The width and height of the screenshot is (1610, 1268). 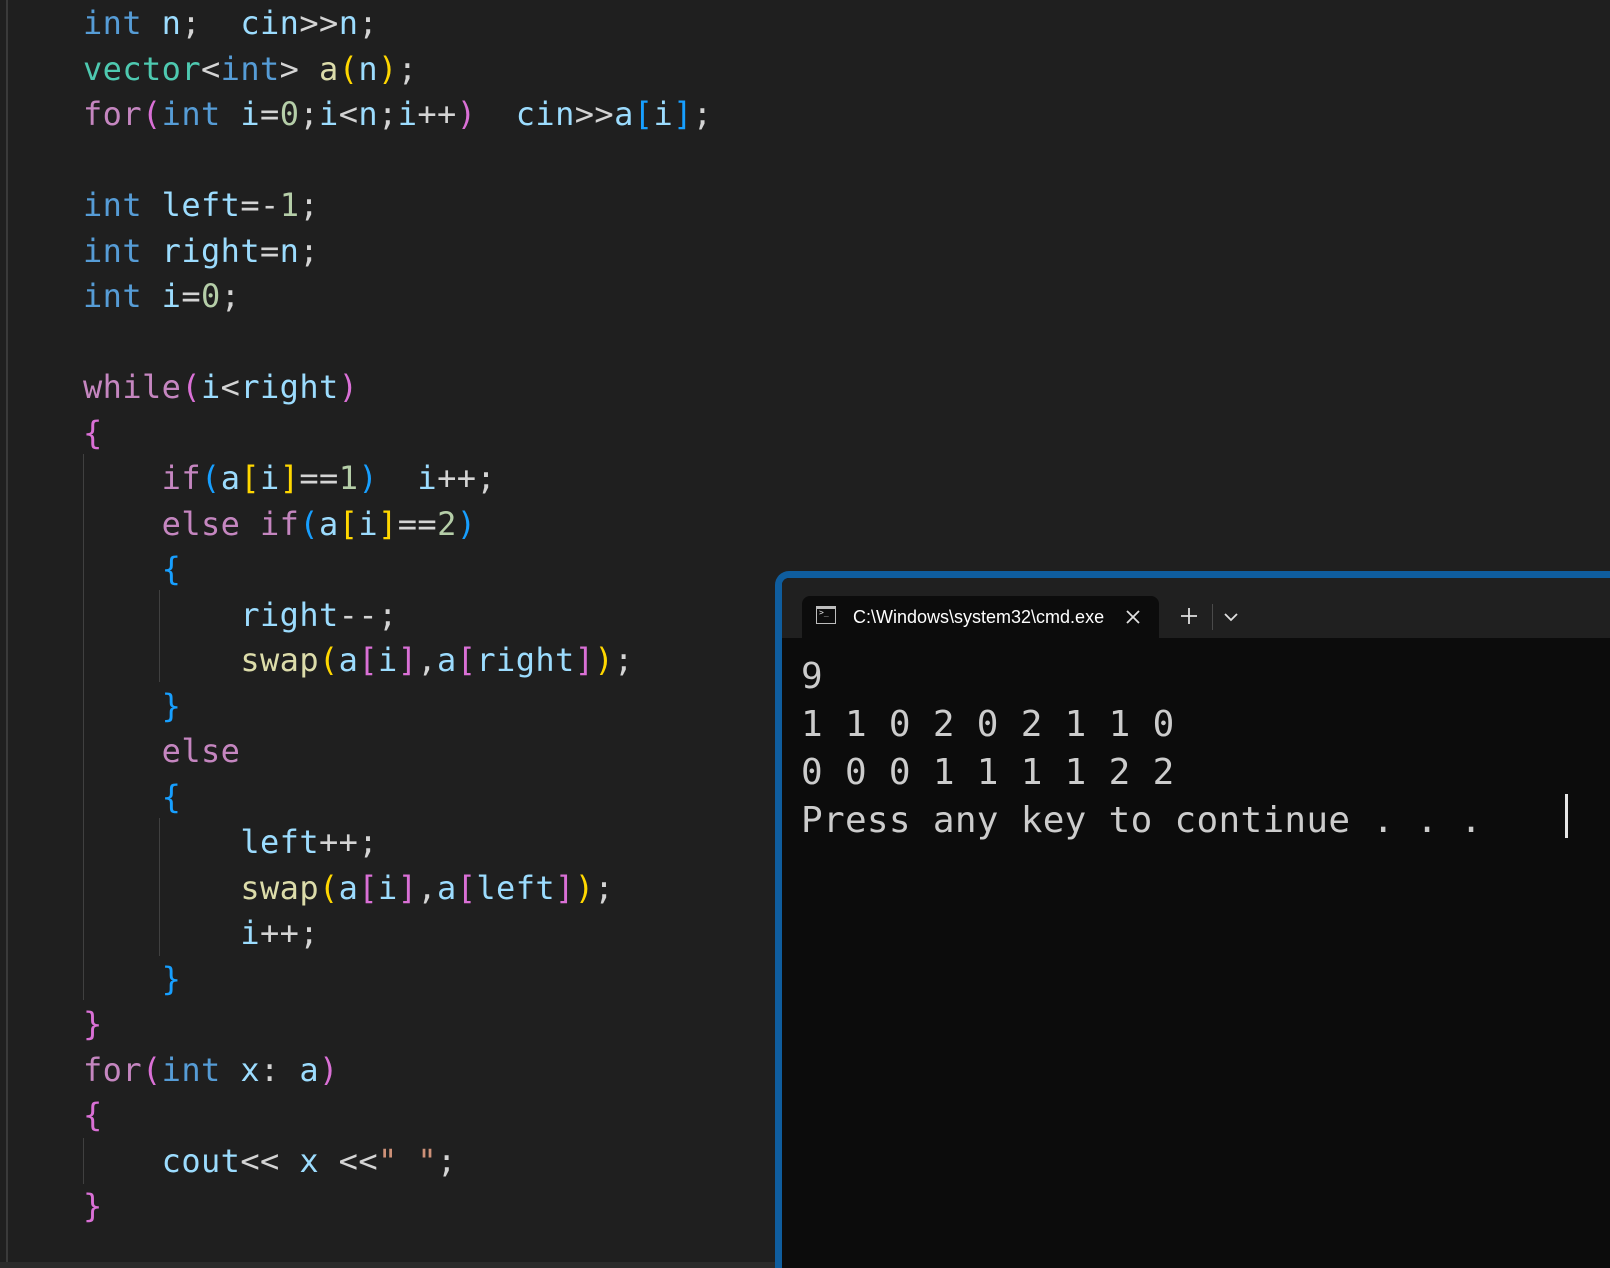 I want to click on terminal-output-line: 1 1 0 2 0 2 1 1 0, so click(x=988, y=724).